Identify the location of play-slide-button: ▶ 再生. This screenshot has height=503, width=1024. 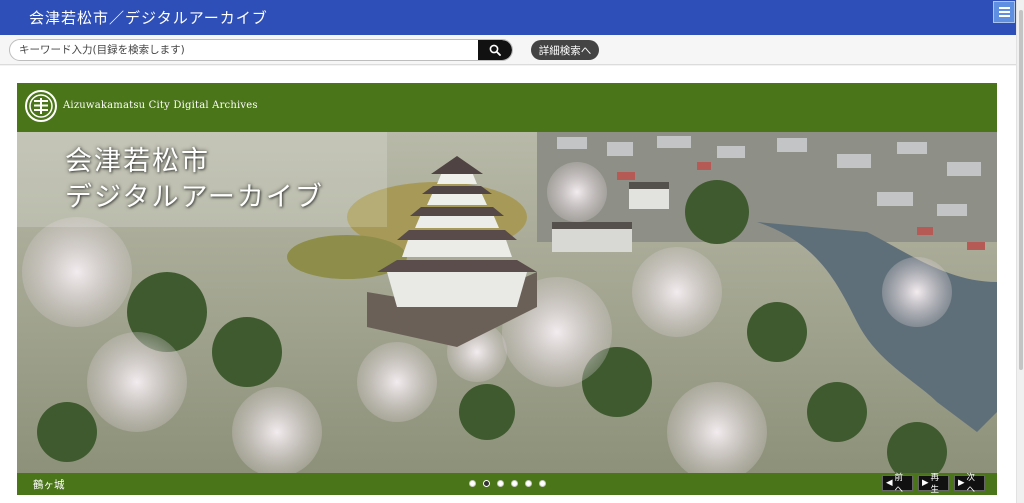
(933, 484).